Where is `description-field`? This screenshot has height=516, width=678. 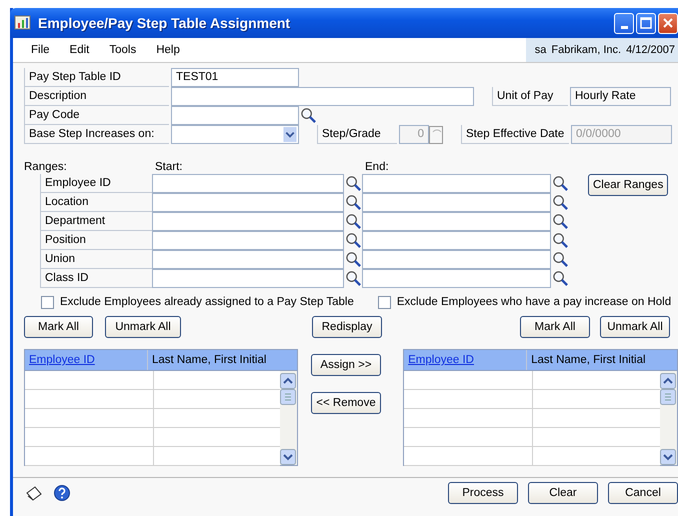
description-field is located at coordinates (322, 96).